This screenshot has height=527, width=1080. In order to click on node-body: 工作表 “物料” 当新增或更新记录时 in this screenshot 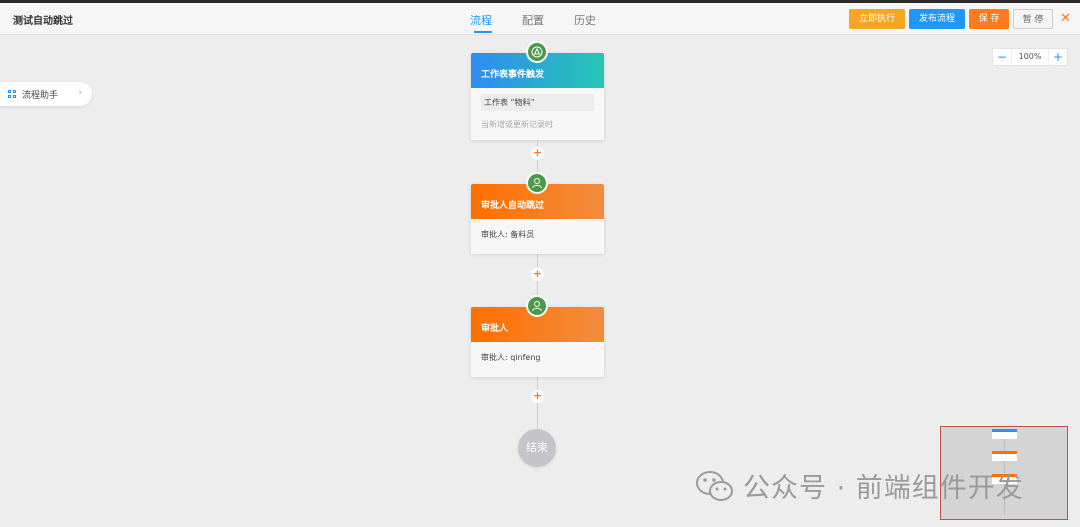, I will do `click(537, 114)`.